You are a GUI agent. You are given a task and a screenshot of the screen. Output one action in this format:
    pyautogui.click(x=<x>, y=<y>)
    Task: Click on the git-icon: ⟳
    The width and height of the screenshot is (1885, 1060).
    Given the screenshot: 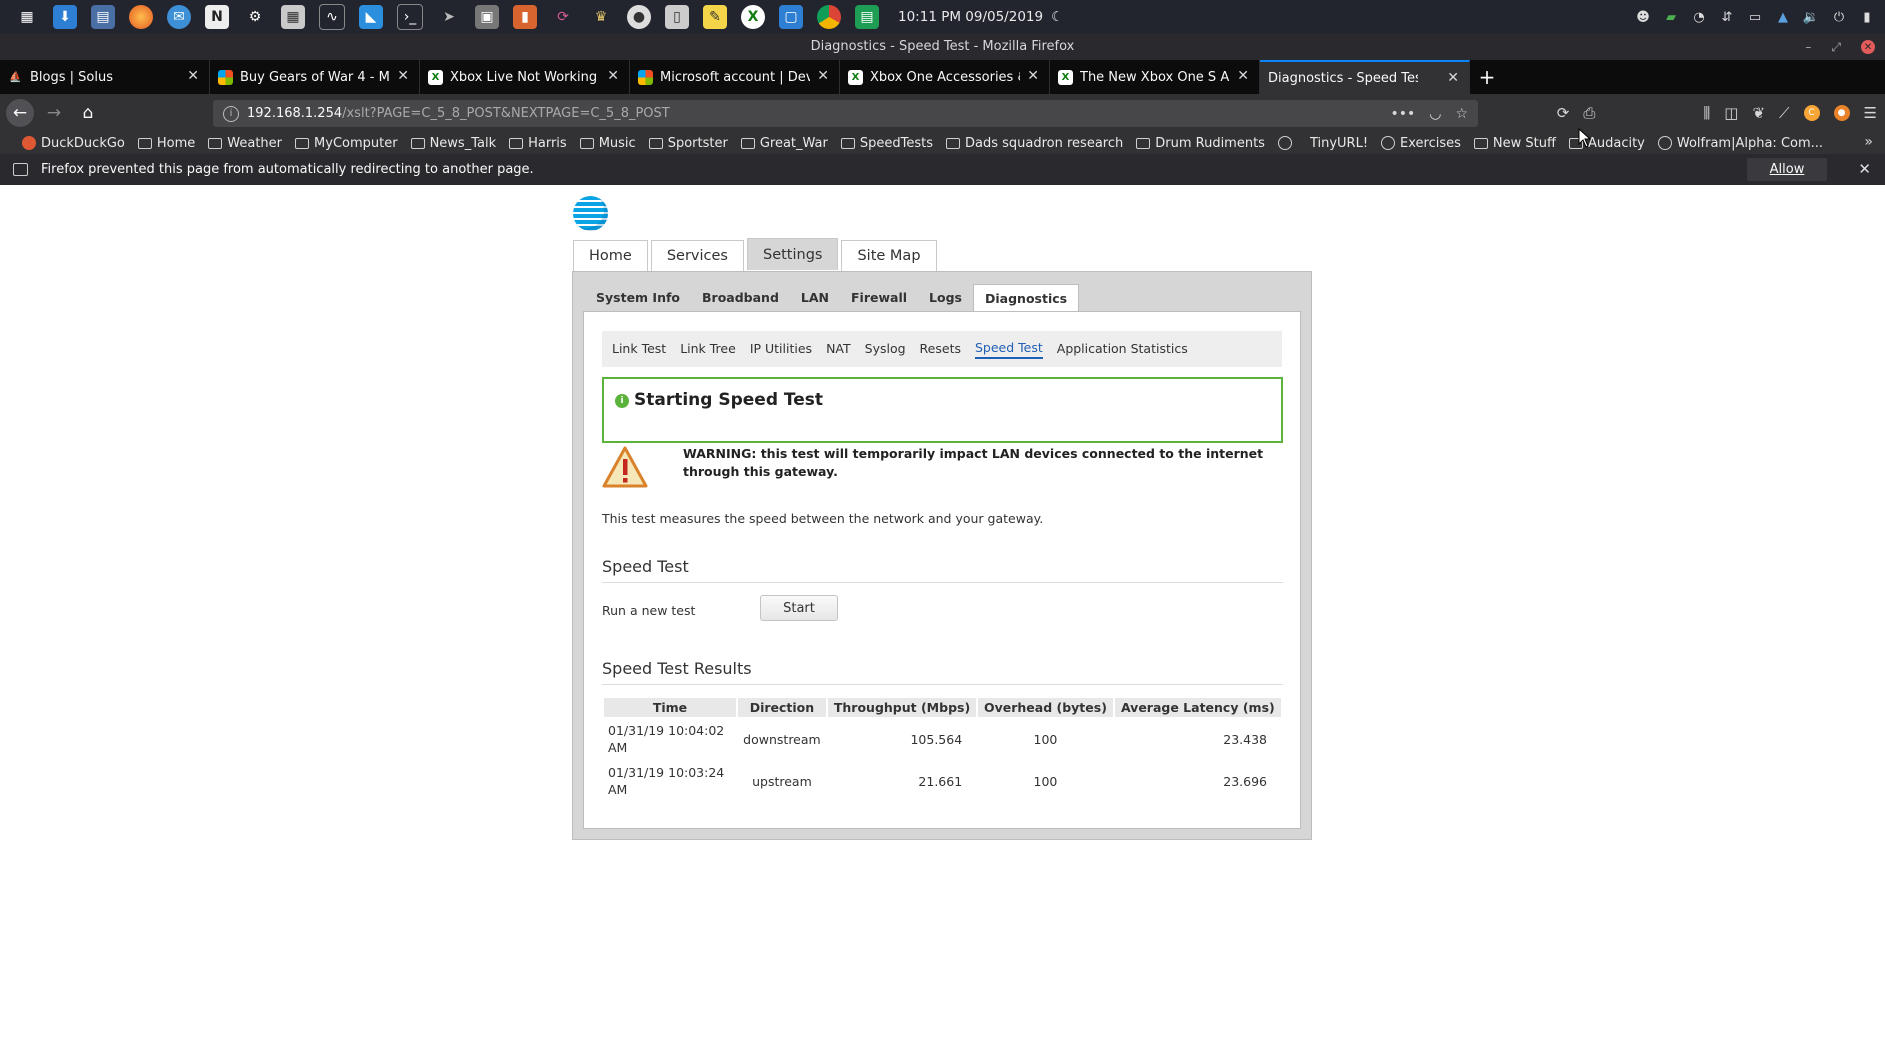 What is the action you would take?
    pyautogui.click(x=563, y=17)
    